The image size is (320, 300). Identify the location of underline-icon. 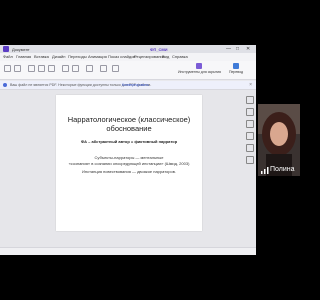
(51, 68).